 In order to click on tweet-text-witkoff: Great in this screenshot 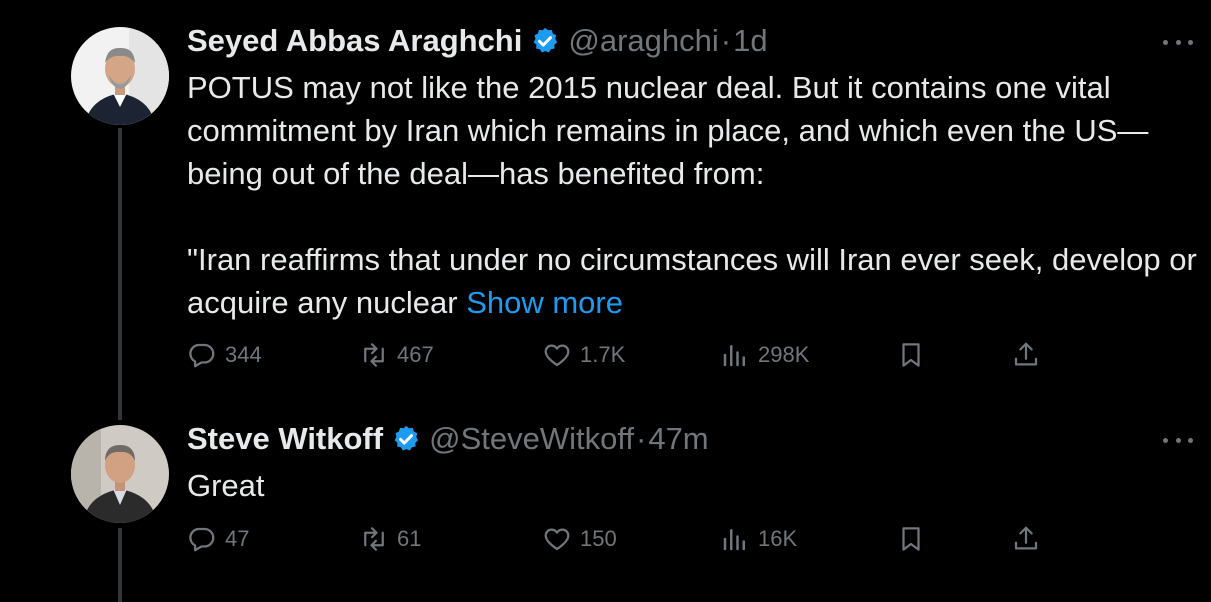, I will do `click(692, 485)`.